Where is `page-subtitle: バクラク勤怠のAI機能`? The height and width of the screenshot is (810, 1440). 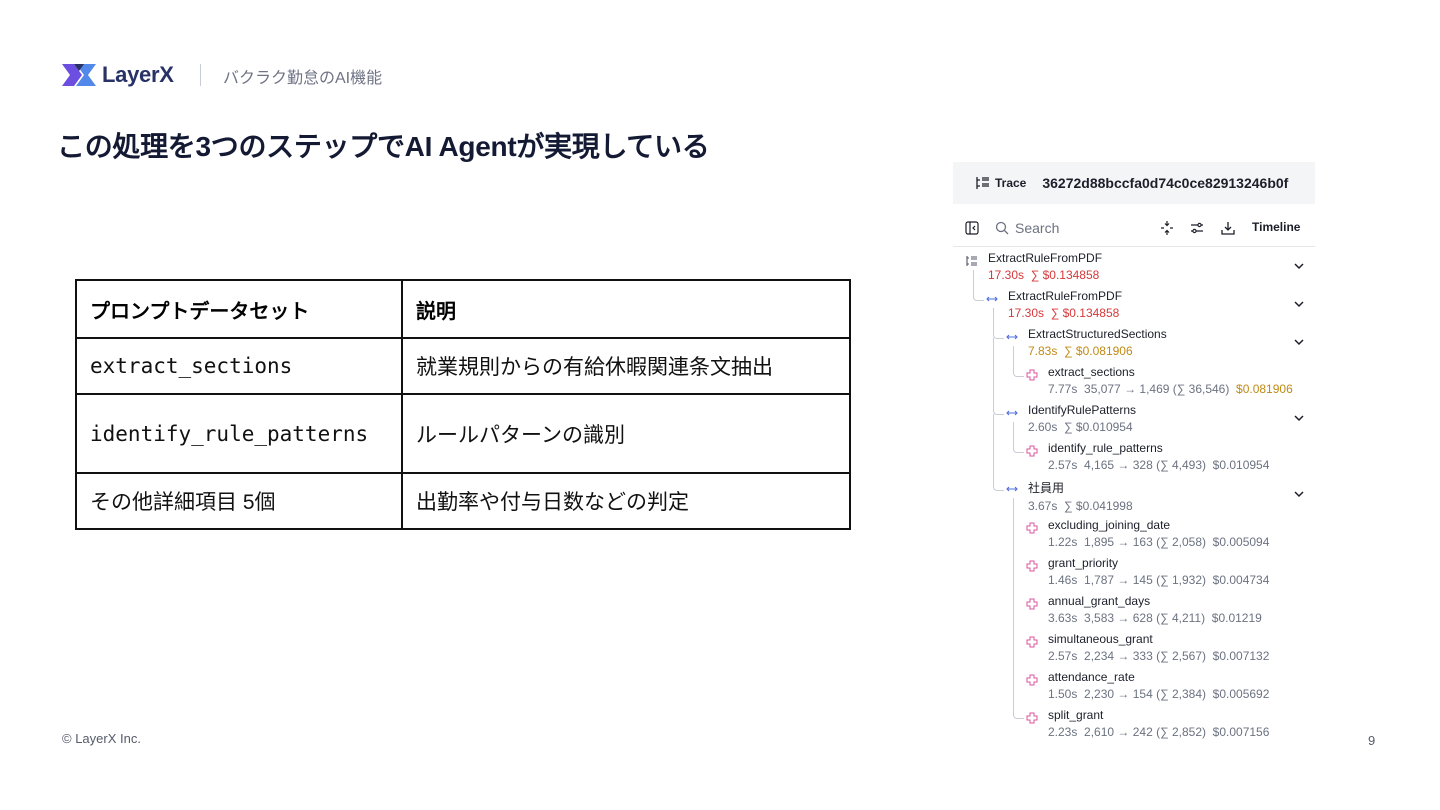 page-subtitle: バクラク勤怠のAI機能 is located at coordinates (303, 78).